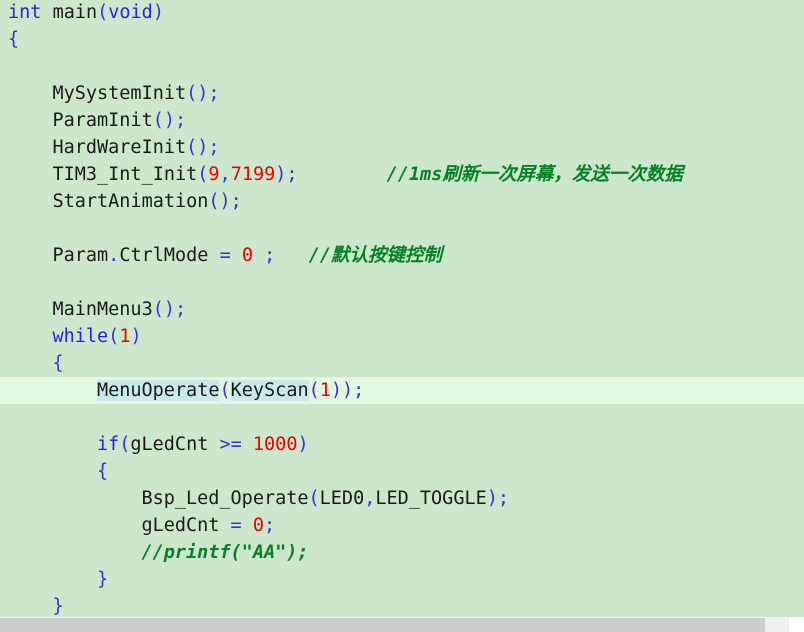 The width and height of the screenshot is (804, 632). I want to click on code-token: 默认按键控制, so click(386, 255).